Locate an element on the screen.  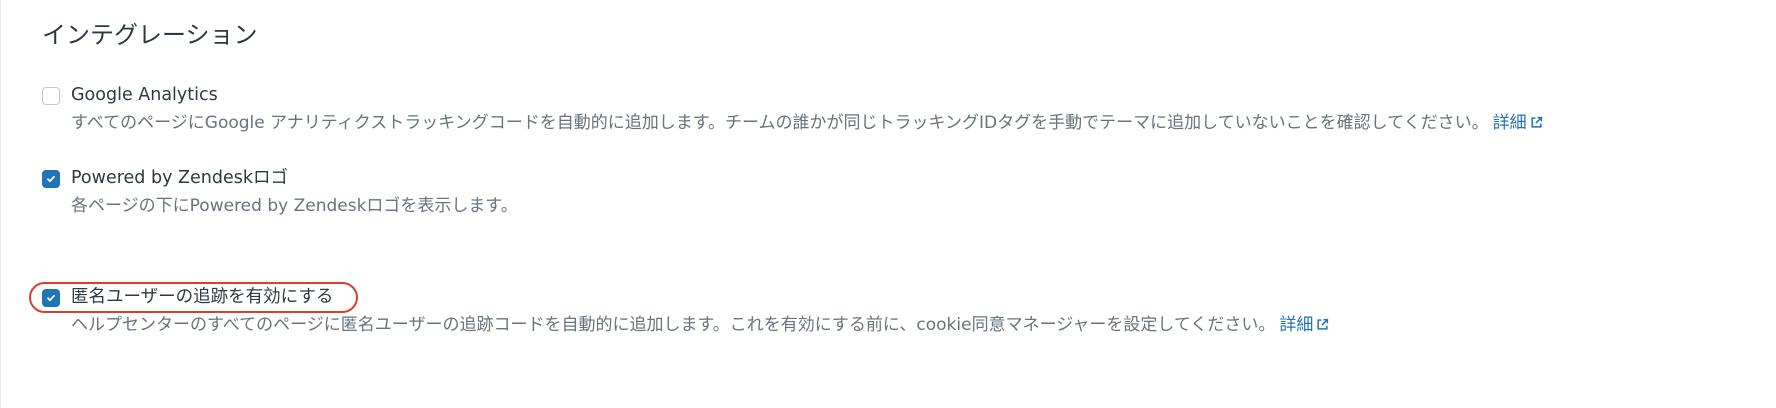
anonymous-tracking-checkbox is located at coordinates (51, 298).